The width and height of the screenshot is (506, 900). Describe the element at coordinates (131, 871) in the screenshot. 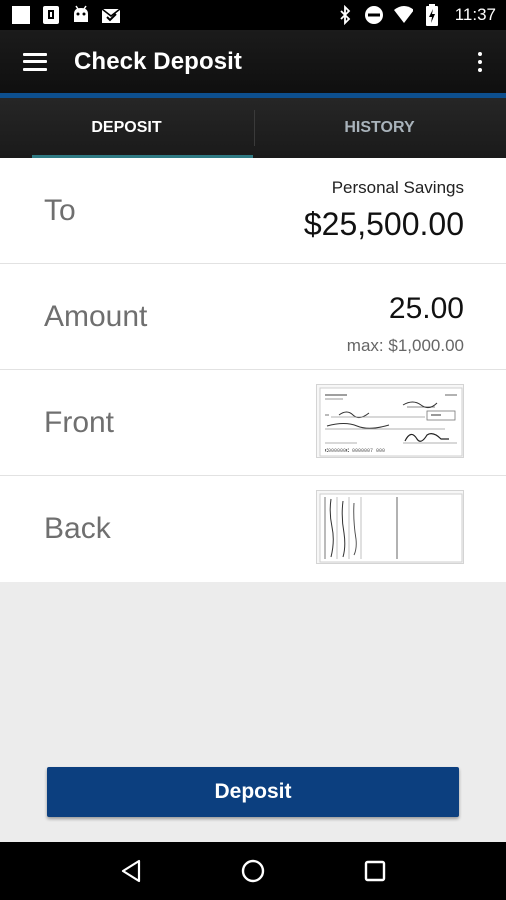

I see `back-icon` at that location.